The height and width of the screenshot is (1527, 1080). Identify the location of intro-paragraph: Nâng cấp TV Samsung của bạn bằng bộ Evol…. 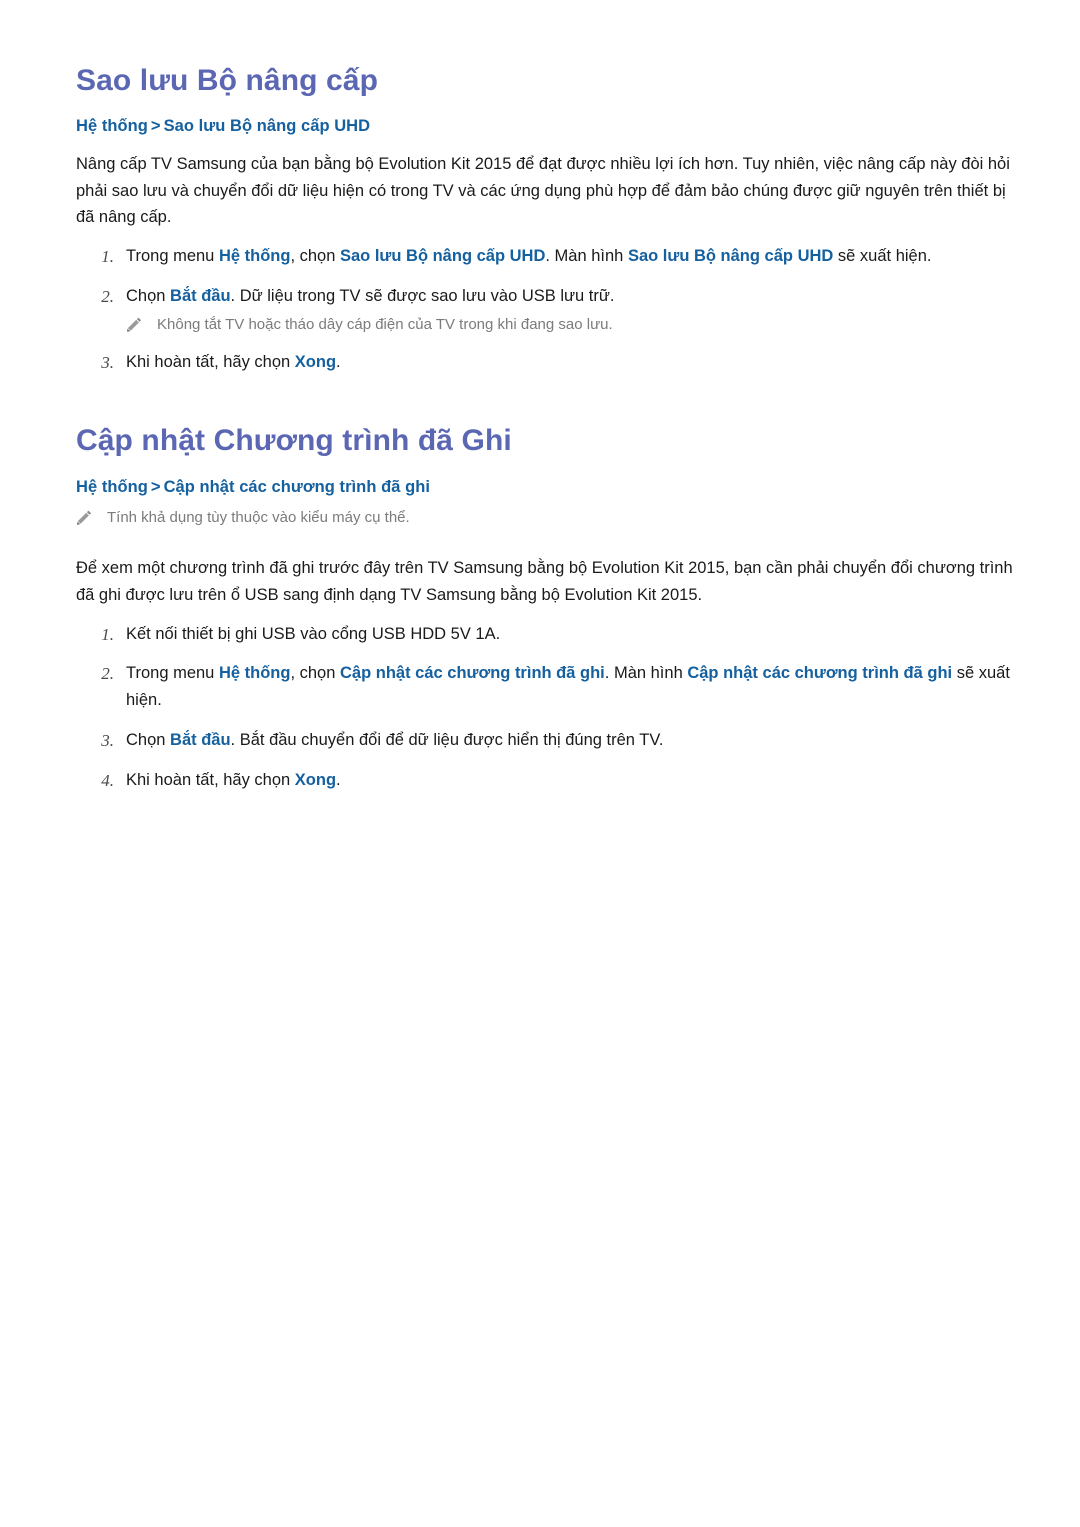
(543, 190).